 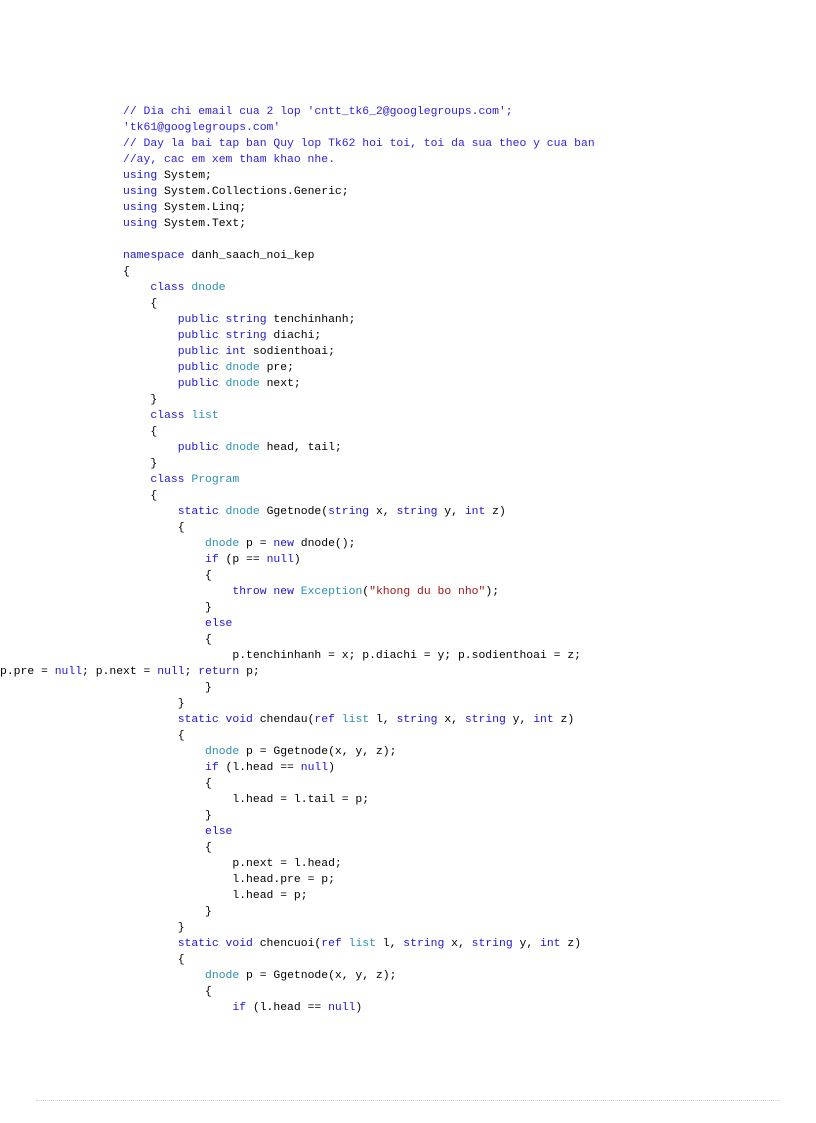 I want to click on code-token-cmt: //ay, cac em xem tham khao nhe., so click(x=229, y=160).